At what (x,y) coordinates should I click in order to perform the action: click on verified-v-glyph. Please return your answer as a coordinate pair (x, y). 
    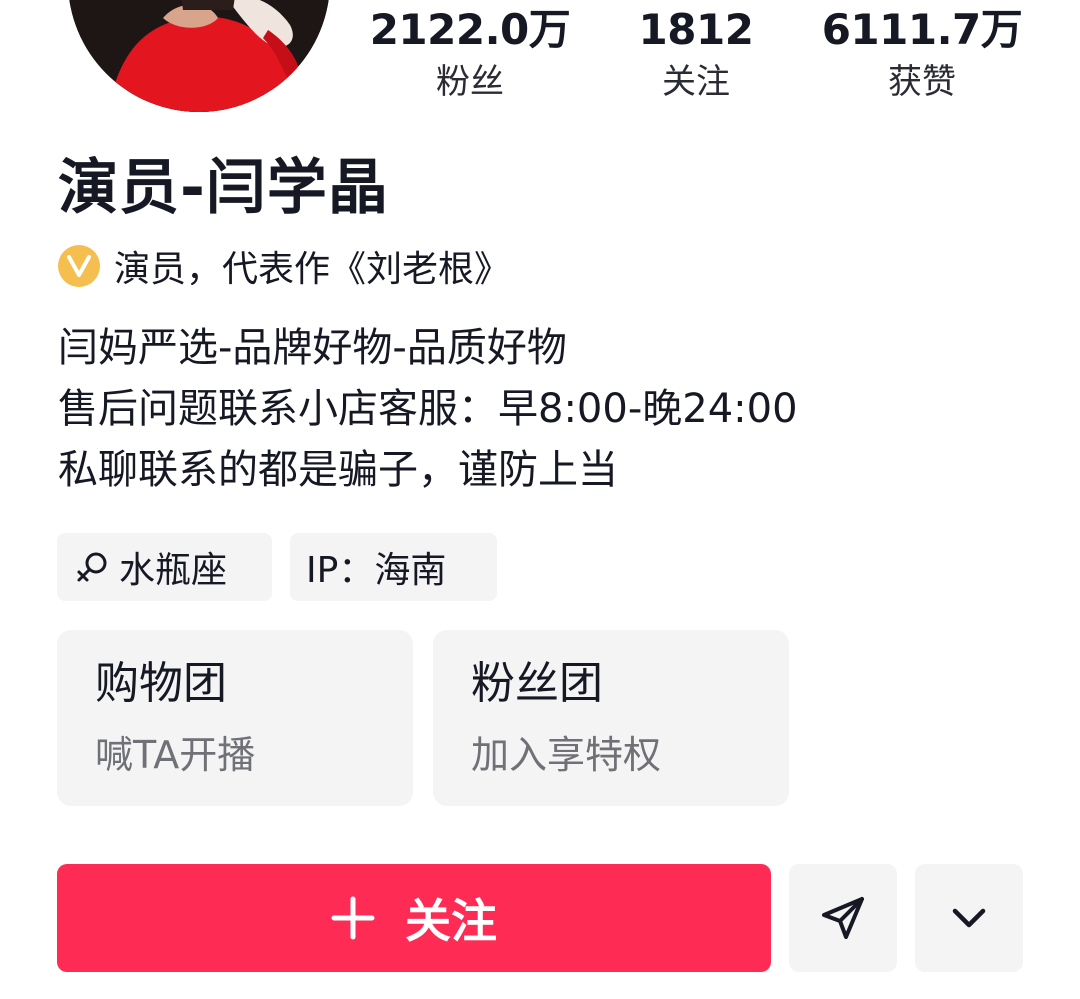
    Looking at the image, I should click on (79, 266).